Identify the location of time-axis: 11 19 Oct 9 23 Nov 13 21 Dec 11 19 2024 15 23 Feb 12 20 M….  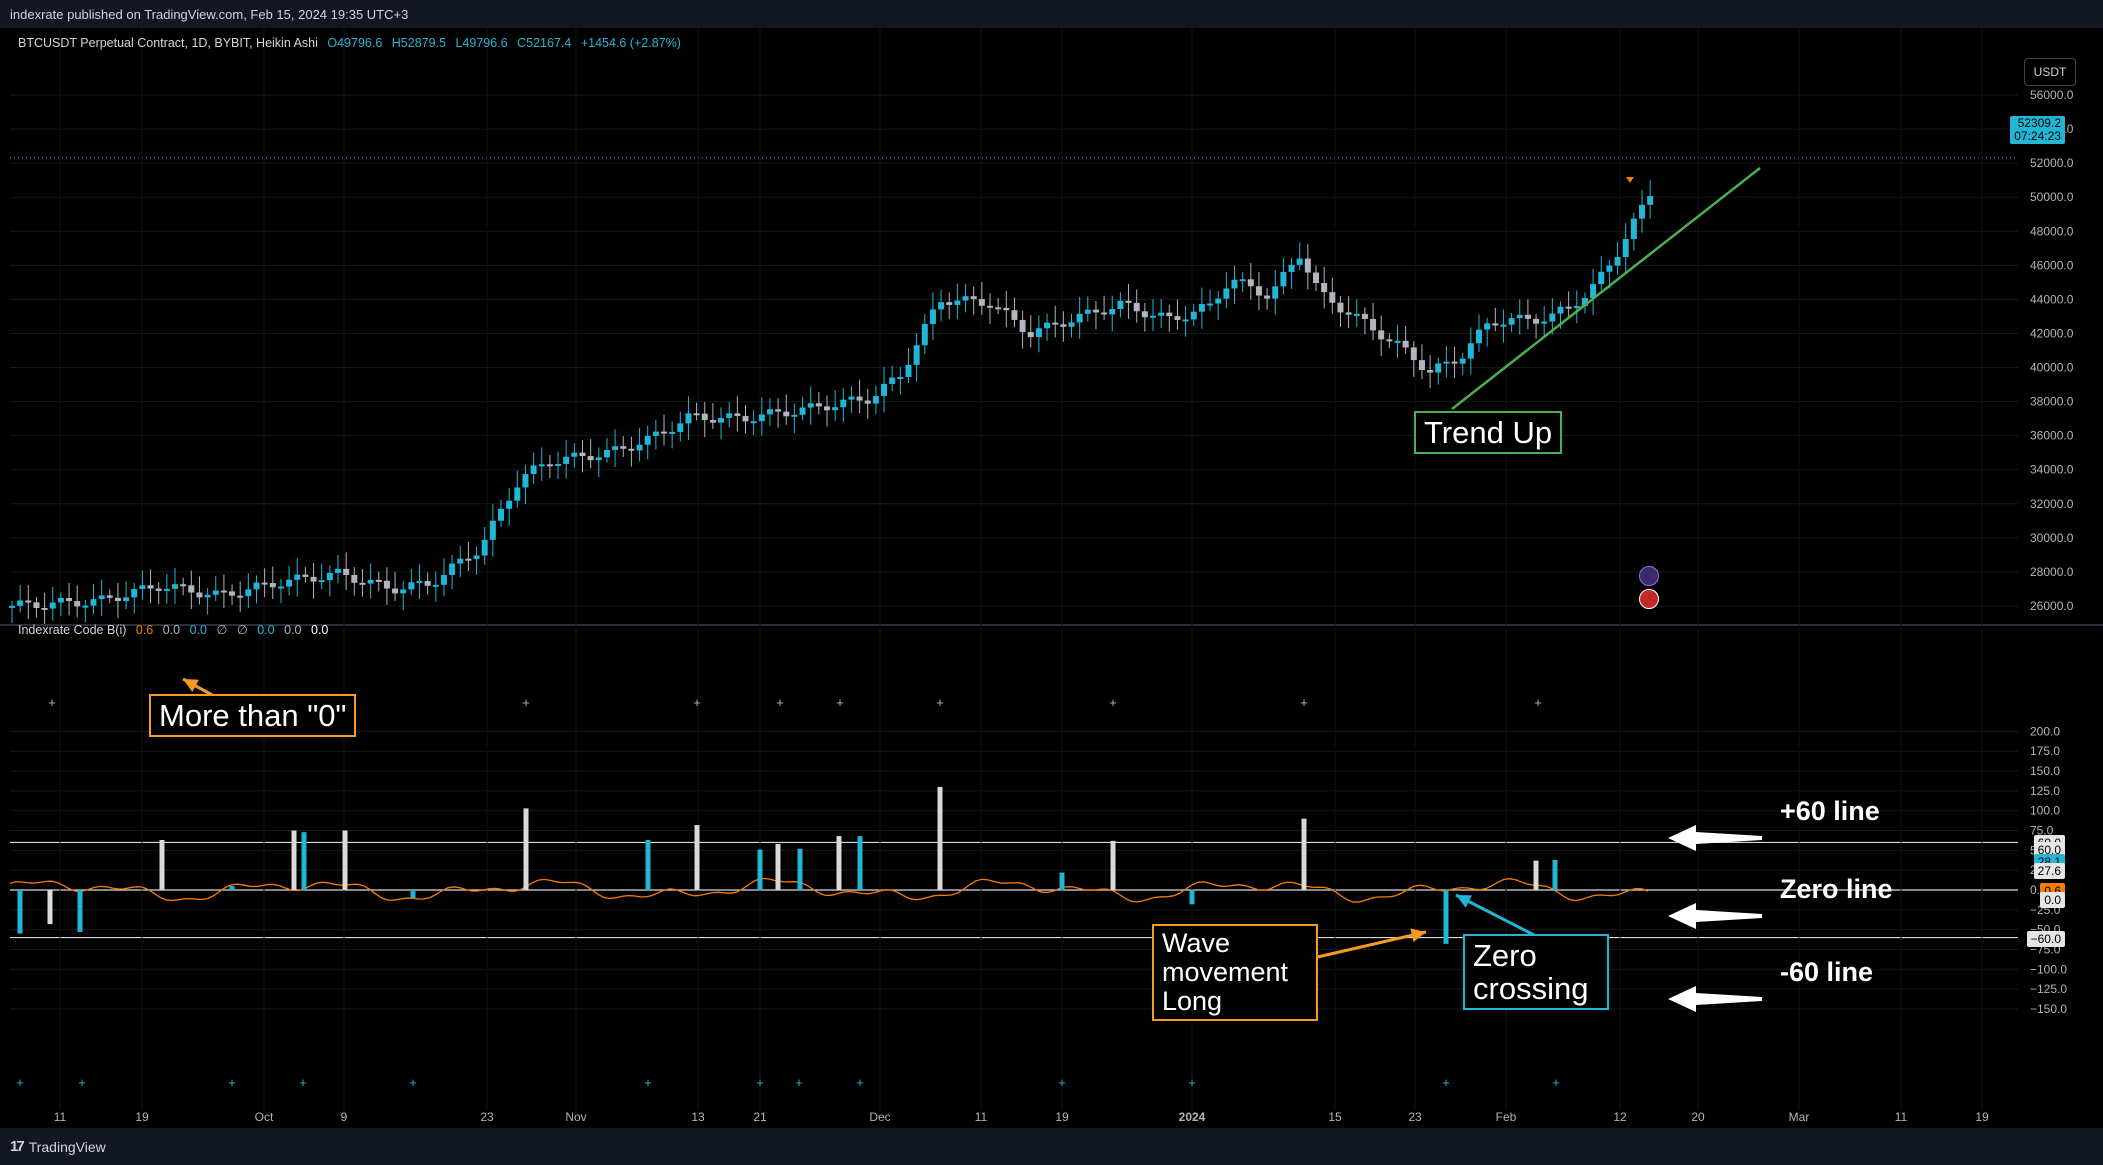
(1021, 1117).